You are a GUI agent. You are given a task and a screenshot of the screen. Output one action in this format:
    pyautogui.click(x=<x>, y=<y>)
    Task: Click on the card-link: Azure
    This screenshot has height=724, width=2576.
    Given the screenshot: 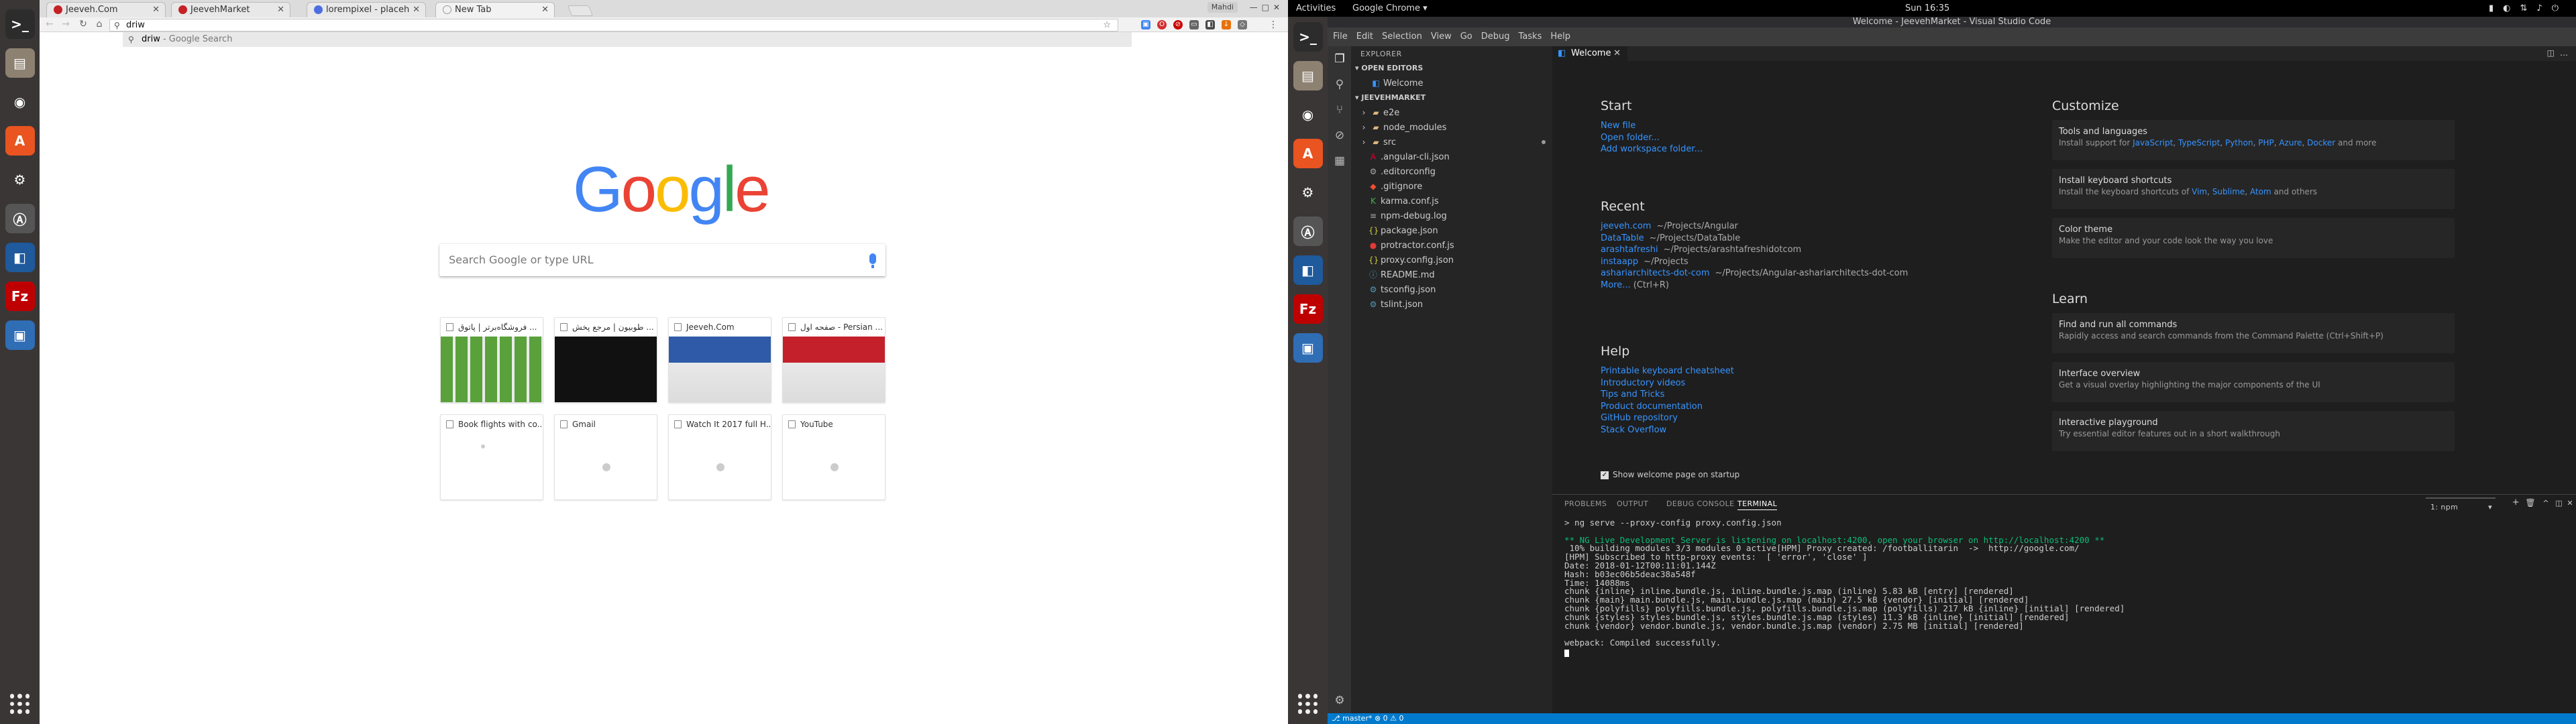 What is the action you would take?
    pyautogui.click(x=2290, y=142)
    